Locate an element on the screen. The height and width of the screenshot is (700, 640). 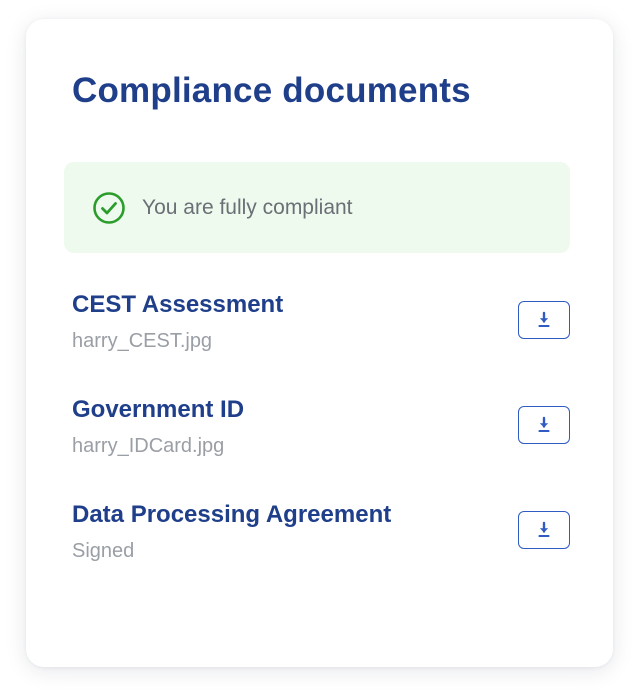
check-circle-icon is located at coordinates (109, 208).